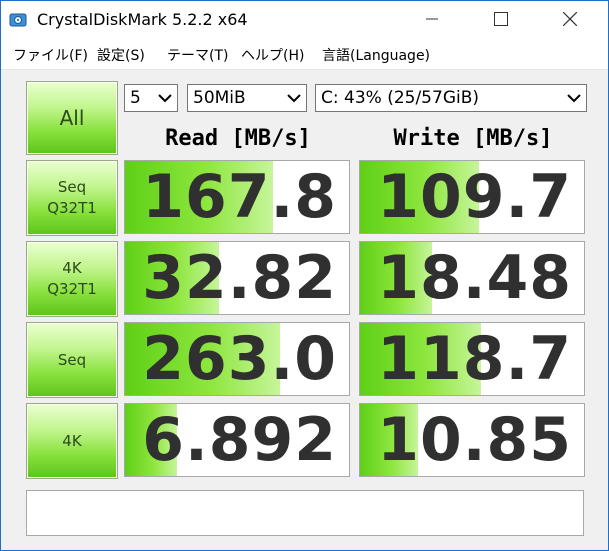  I want to click on write-value: 118.7, so click(474, 359).